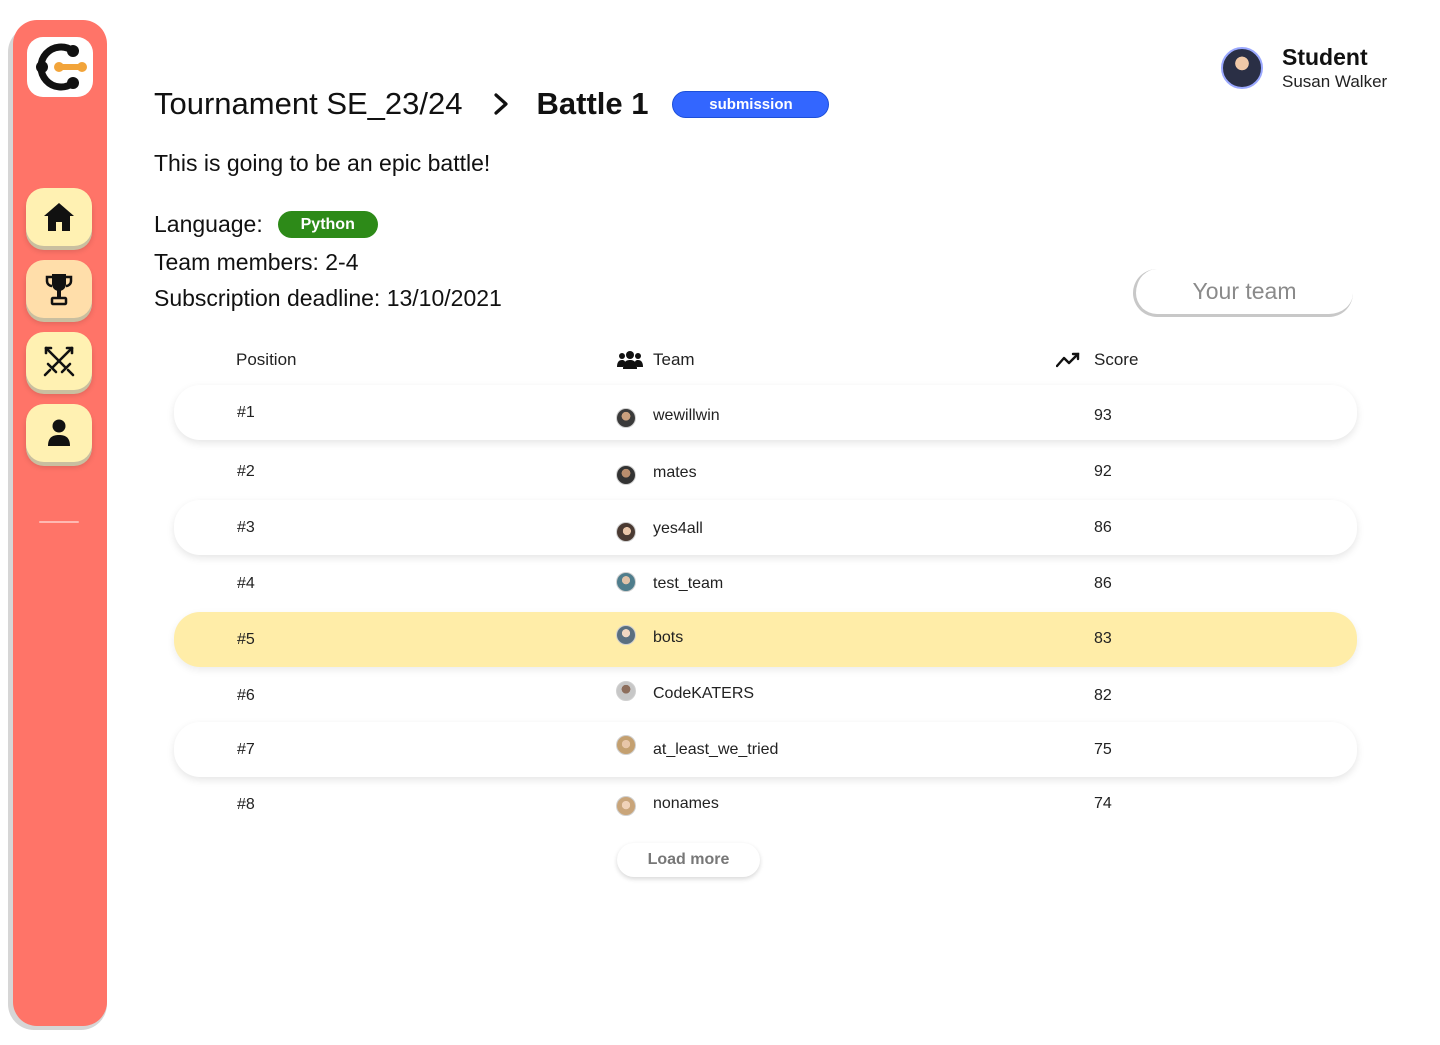 This screenshot has height=1045, width=1440. What do you see at coordinates (668, 416) in the screenshot?
I see `row-team: wewillwin` at bounding box center [668, 416].